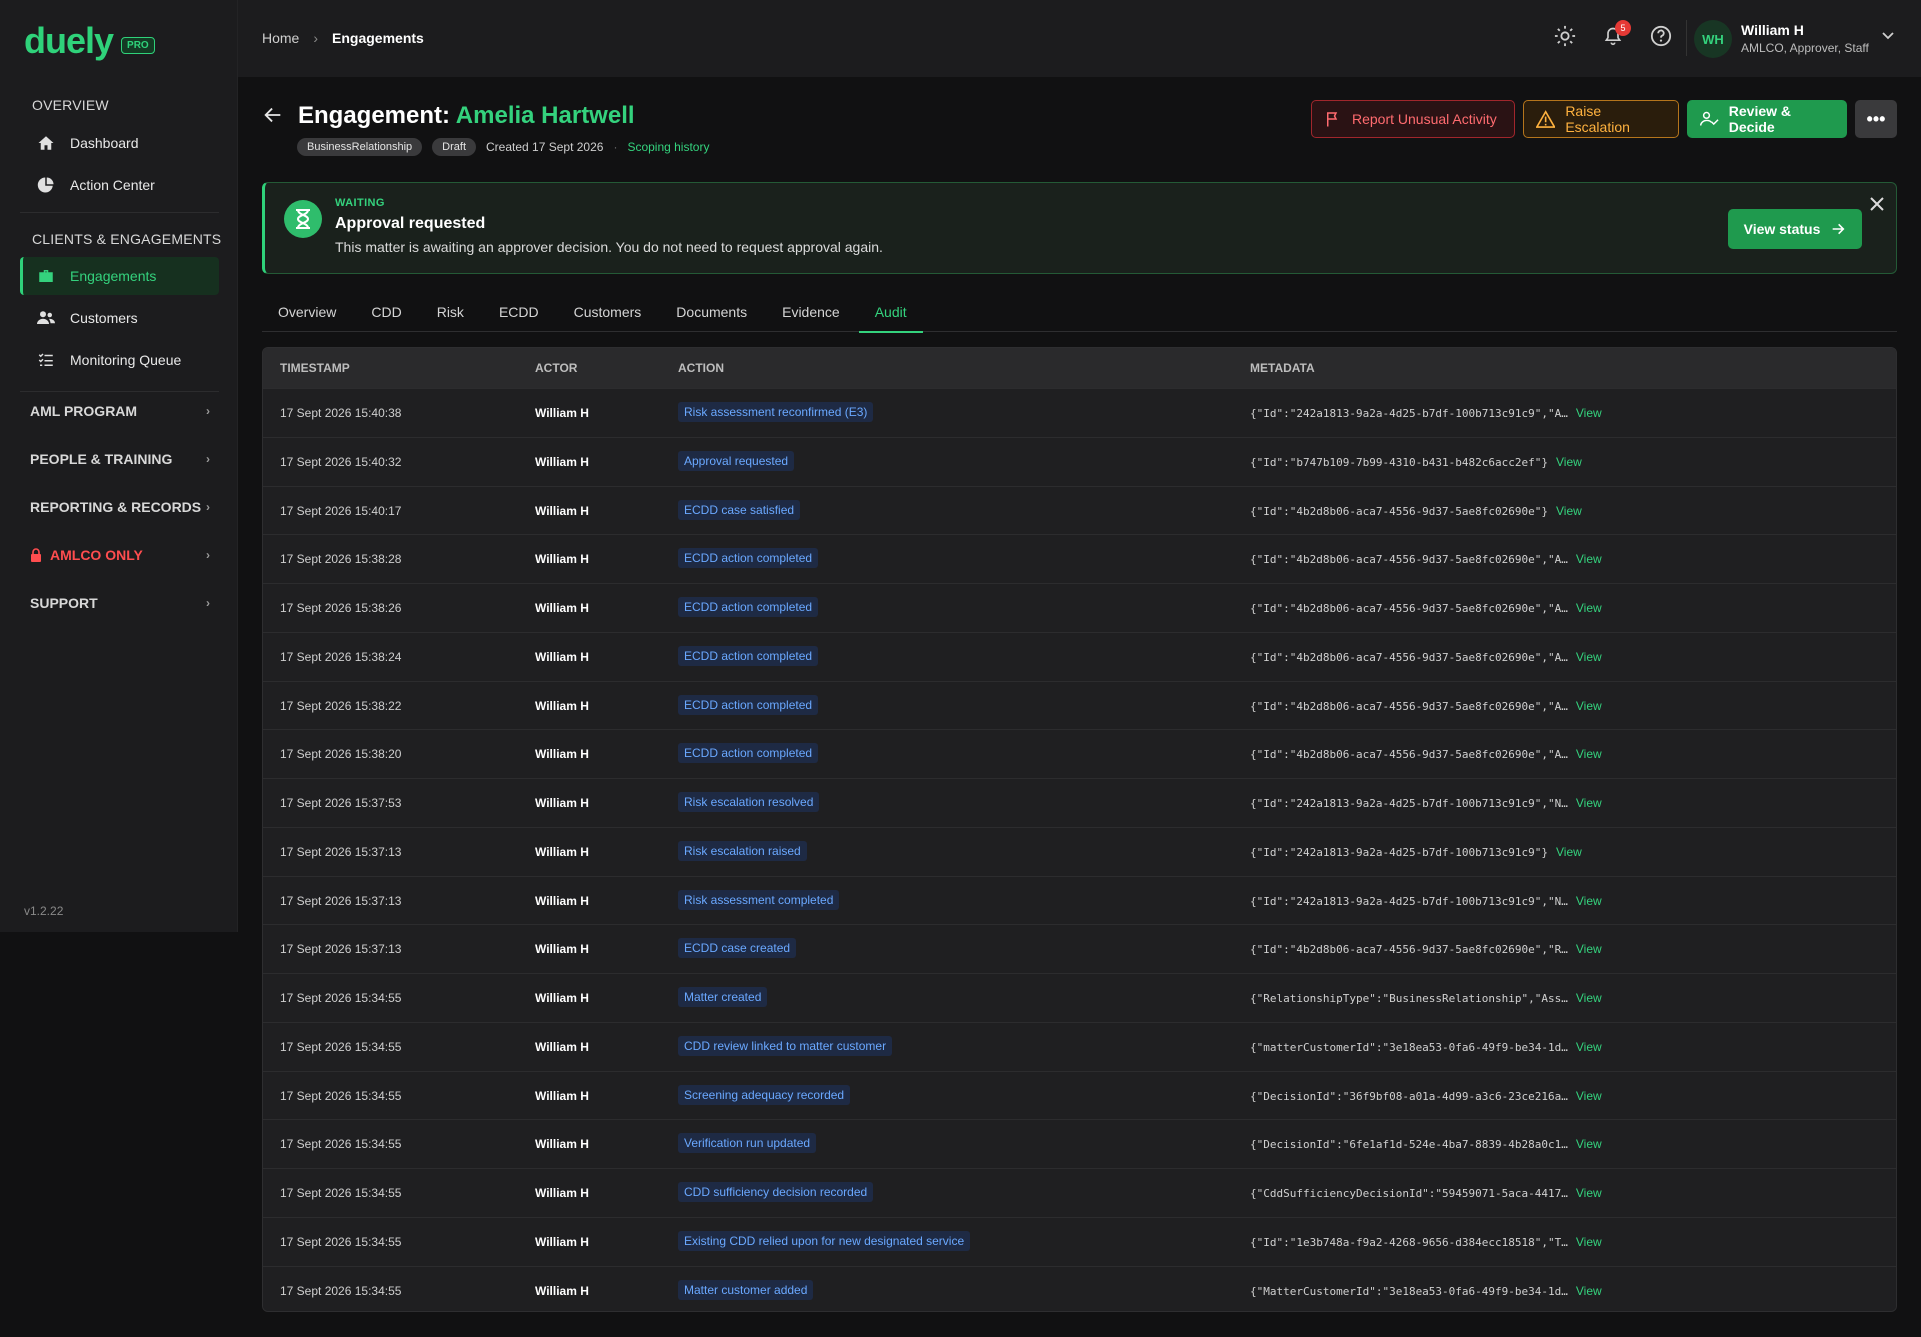 This screenshot has height=1337, width=1921. Describe the element at coordinates (119, 276) in the screenshot. I see `sidebar-item-engagements: Engagements` at that location.